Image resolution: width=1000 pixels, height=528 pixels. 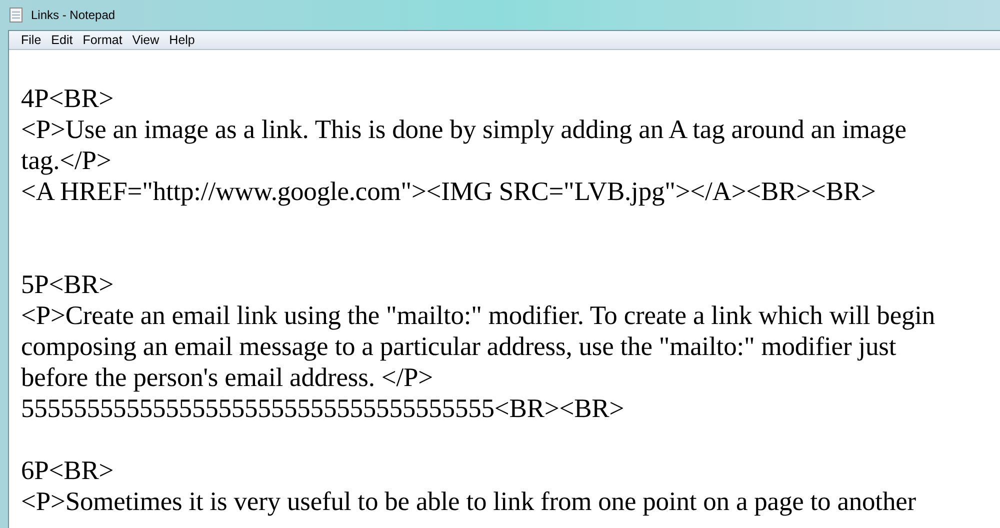 I want to click on menu-item: File, so click(x=31, y=40).